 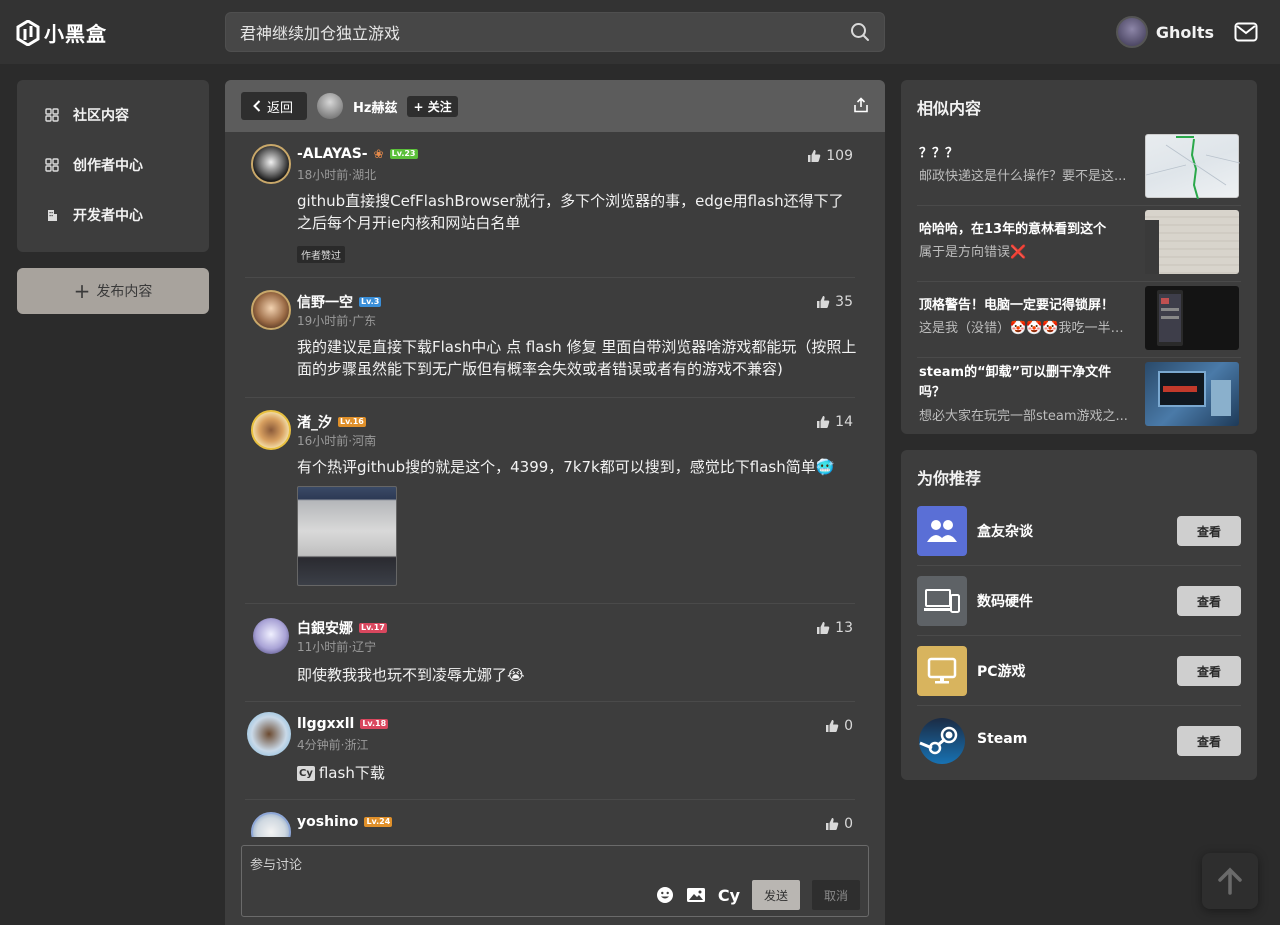 I want to click on emoji-icon, so click(x=665, y=895).